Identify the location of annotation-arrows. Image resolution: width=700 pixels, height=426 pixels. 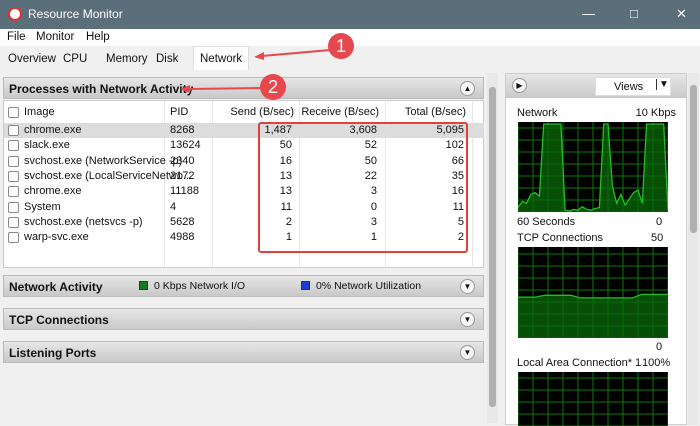
(255, 71).